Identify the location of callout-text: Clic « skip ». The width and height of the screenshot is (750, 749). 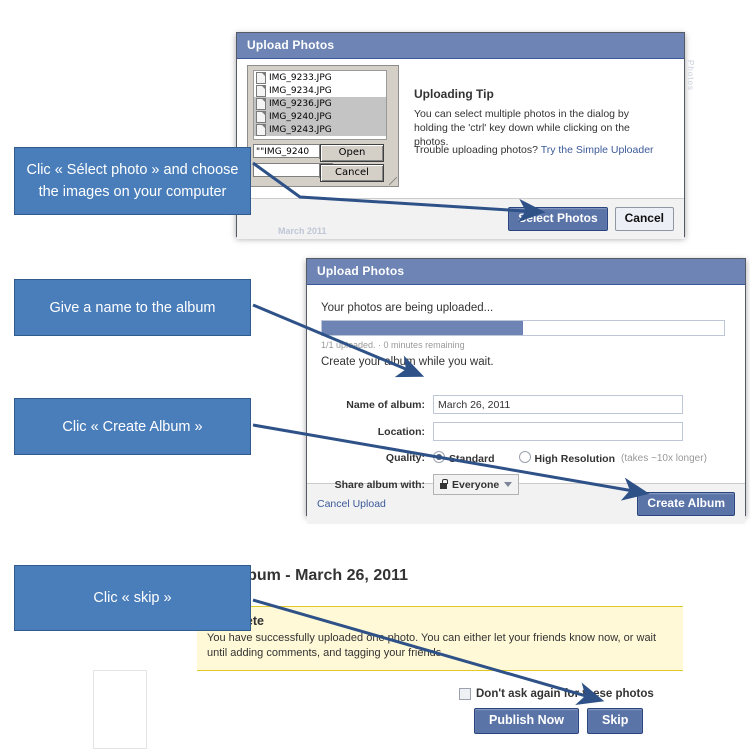
(132, 598).